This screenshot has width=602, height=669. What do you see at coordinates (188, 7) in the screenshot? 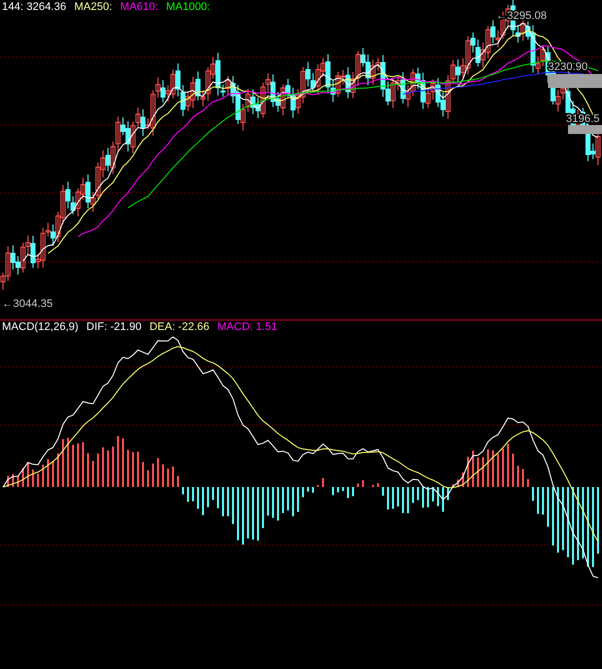
I see `indicator-label: MA1000:` at bounding box center [188, 7].